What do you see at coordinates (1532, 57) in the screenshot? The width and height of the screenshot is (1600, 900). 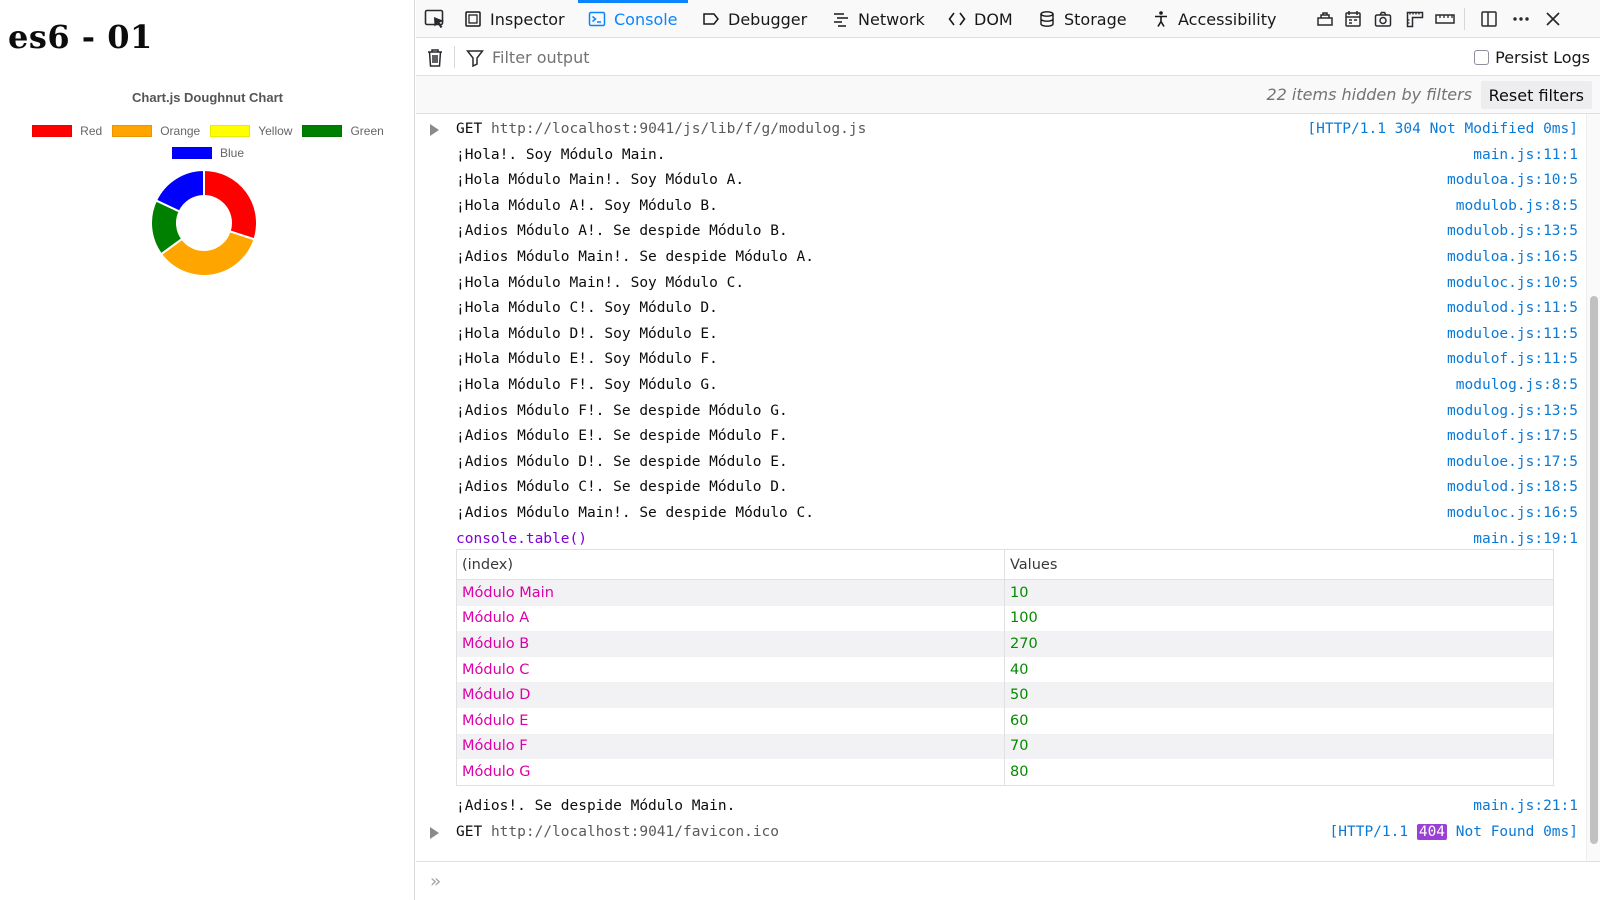 I see `persist-logs-checkbox: Persist Logs` at bounding box center [1532, 57].